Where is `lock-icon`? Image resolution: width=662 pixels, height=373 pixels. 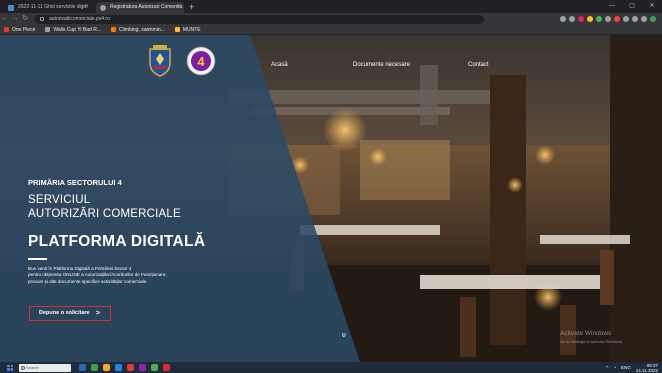 lock-icon is located at coordinates (42, 19).